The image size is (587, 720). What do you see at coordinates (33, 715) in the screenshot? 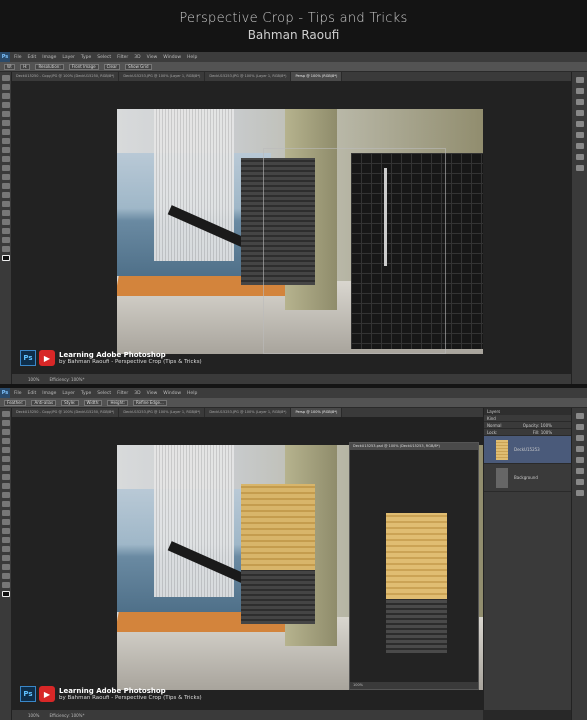
I see `zoom-level: 100%` at bounding box center [33, 715].